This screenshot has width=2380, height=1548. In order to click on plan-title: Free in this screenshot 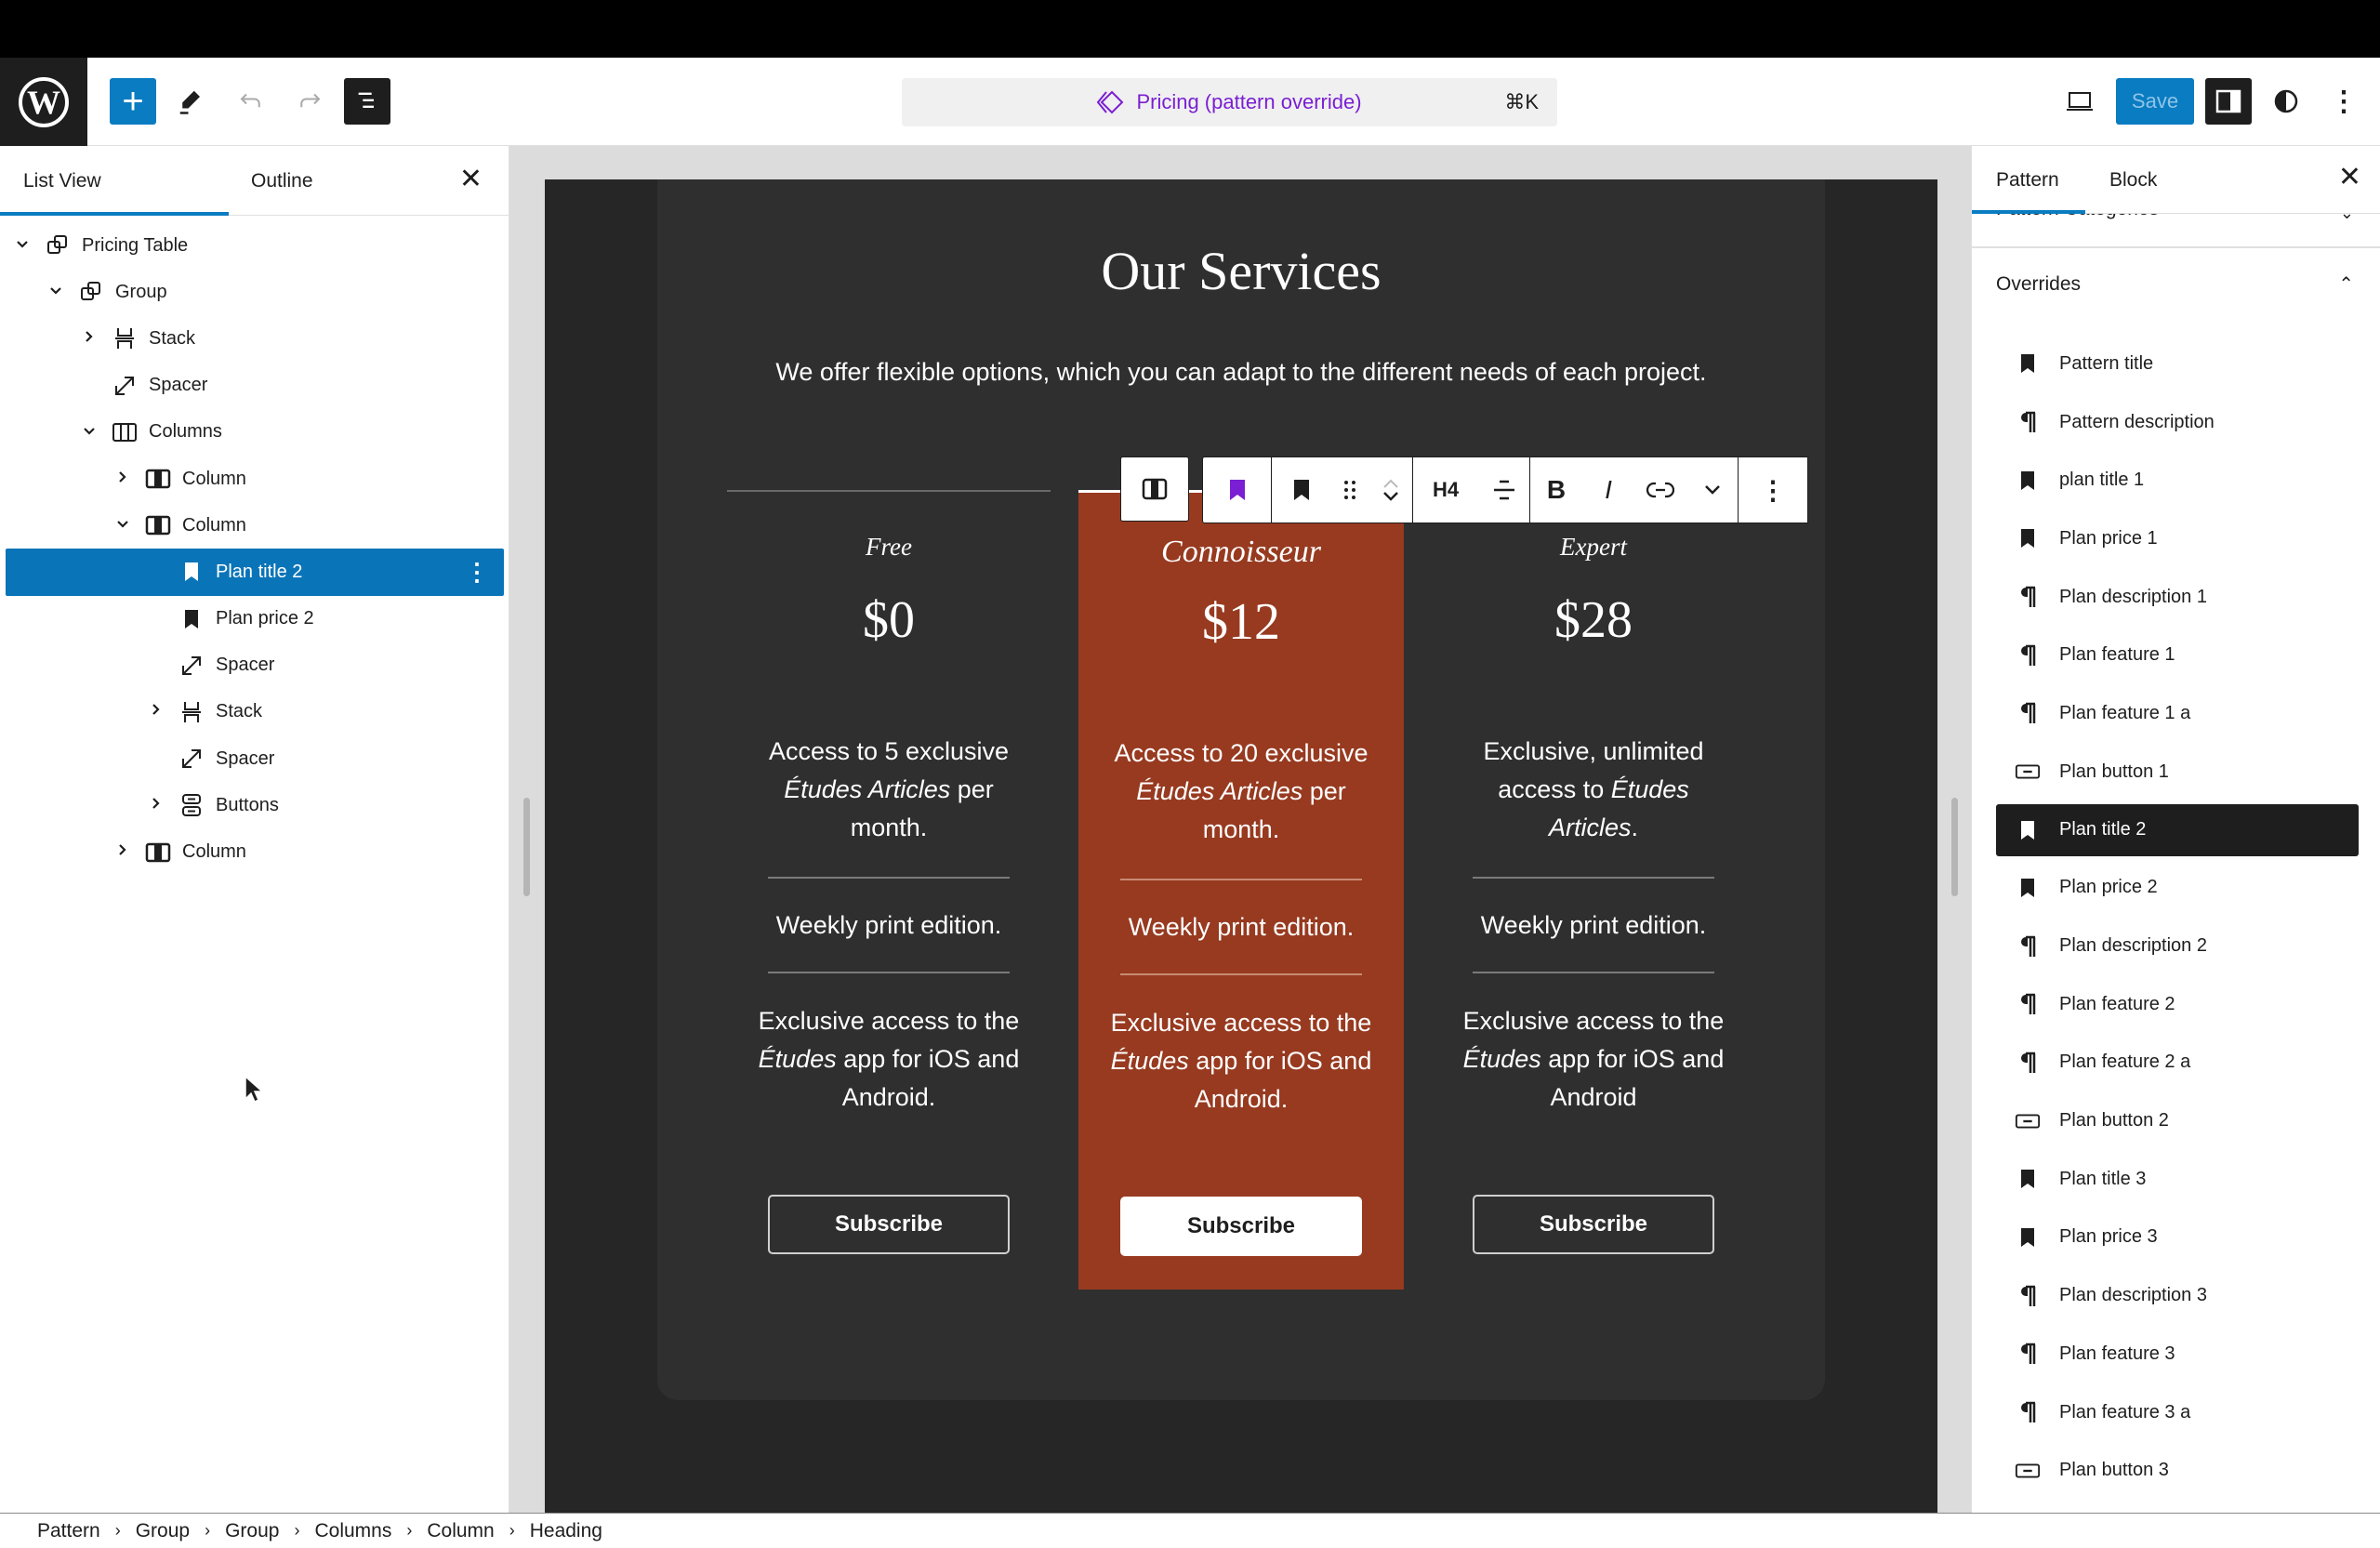, I will do `click(889, 547)`.